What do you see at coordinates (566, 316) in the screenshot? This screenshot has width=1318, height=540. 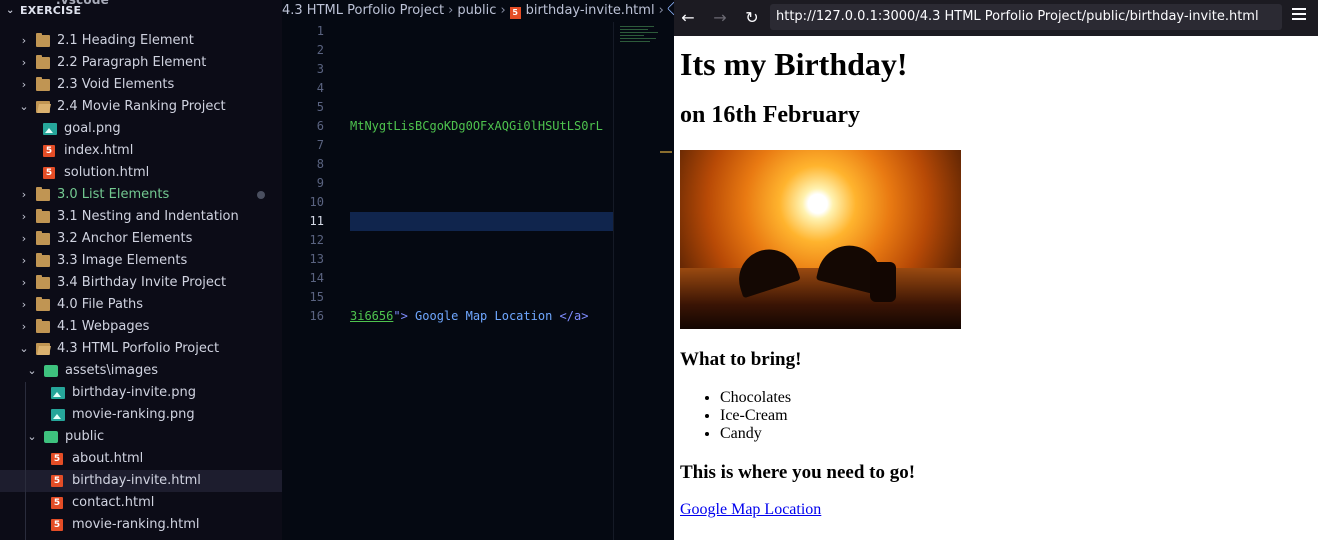 I see `code-close-tag-open: </` at bounding box center [566, 316].